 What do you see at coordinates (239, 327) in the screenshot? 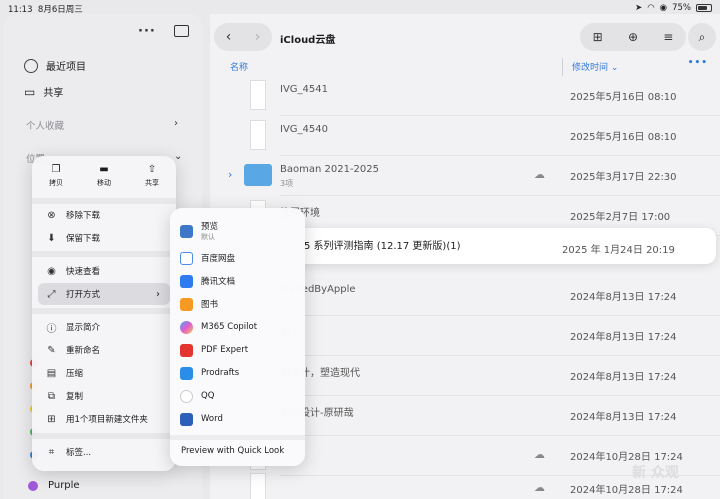
I see `app-item-m365: M365 Copilot` at bounding box center [239, 327].